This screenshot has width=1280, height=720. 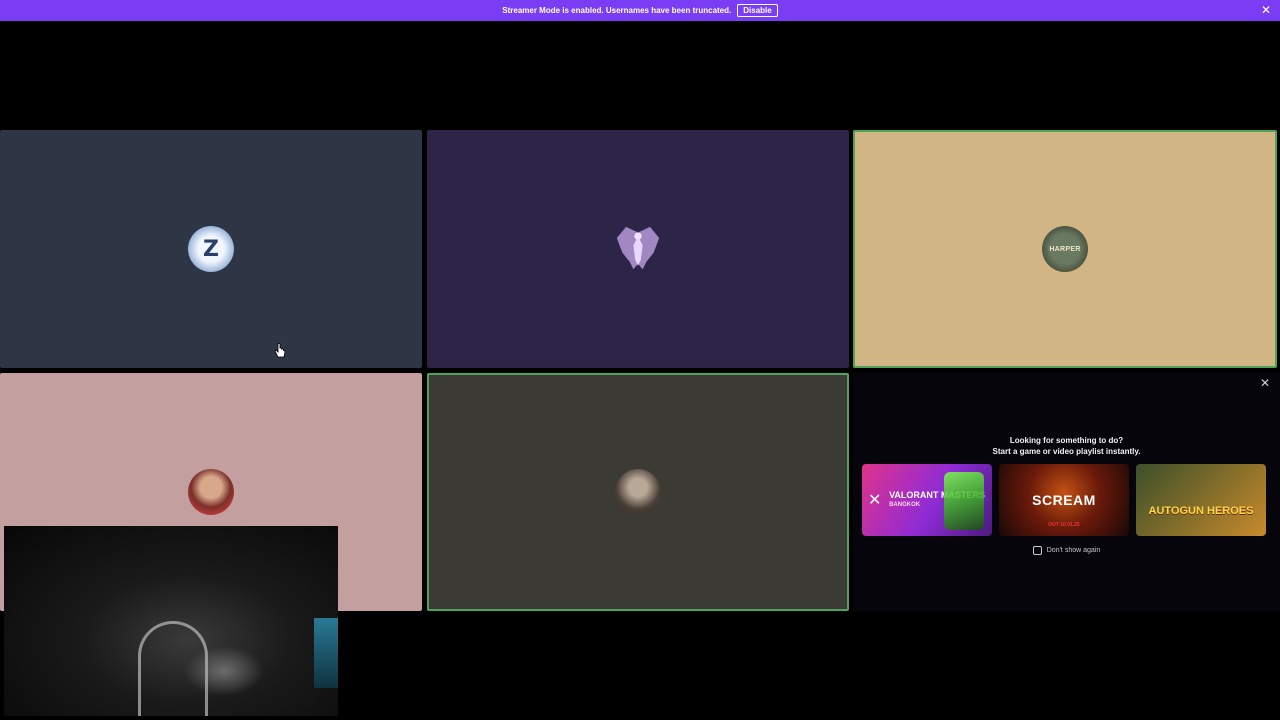 What do you see at coordinates (875, 500) in the screenshot?
I see `valorant-logo-icon: ✕` at bounding box center [875, 500].